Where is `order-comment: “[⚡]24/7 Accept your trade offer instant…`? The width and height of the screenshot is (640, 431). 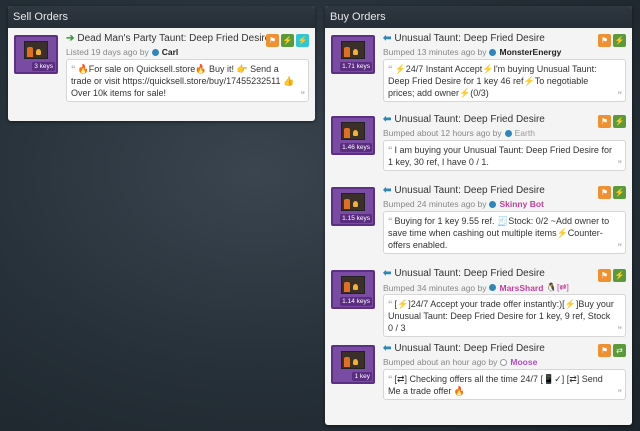
order-comment: “[⚡]24/7 Accept your trade offer instant… is located at coordinates (504, 315).